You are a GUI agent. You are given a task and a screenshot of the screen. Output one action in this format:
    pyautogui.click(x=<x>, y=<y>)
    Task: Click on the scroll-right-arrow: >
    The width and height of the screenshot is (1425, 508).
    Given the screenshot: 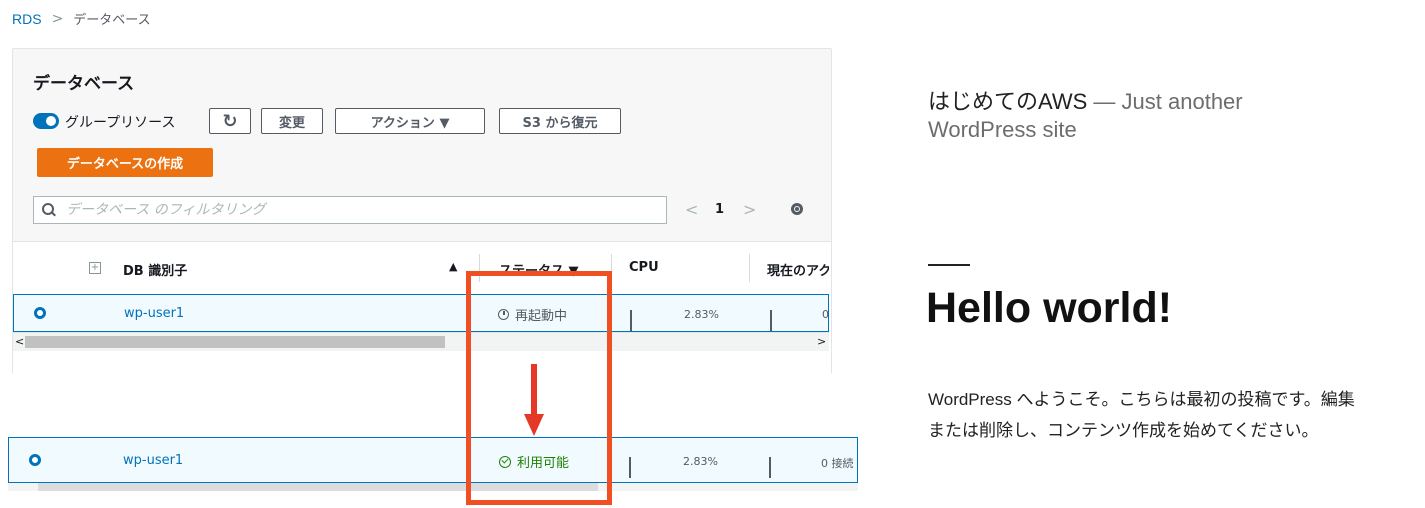 What is the action you would take?
    pyautogui.click(x=821, y=341)
    